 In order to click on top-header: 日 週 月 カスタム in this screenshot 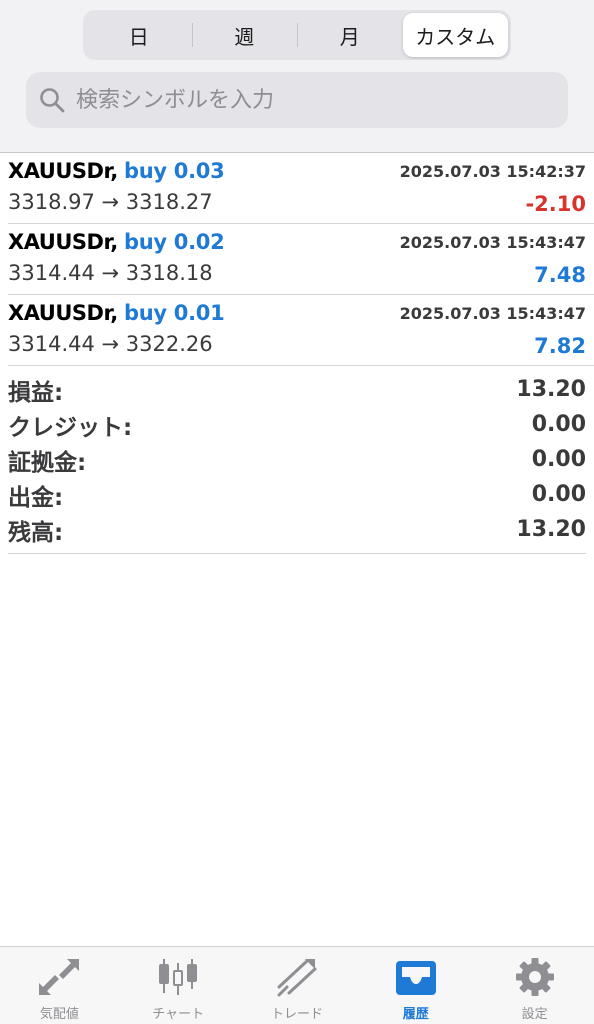, I will do `click(297, 76)`.